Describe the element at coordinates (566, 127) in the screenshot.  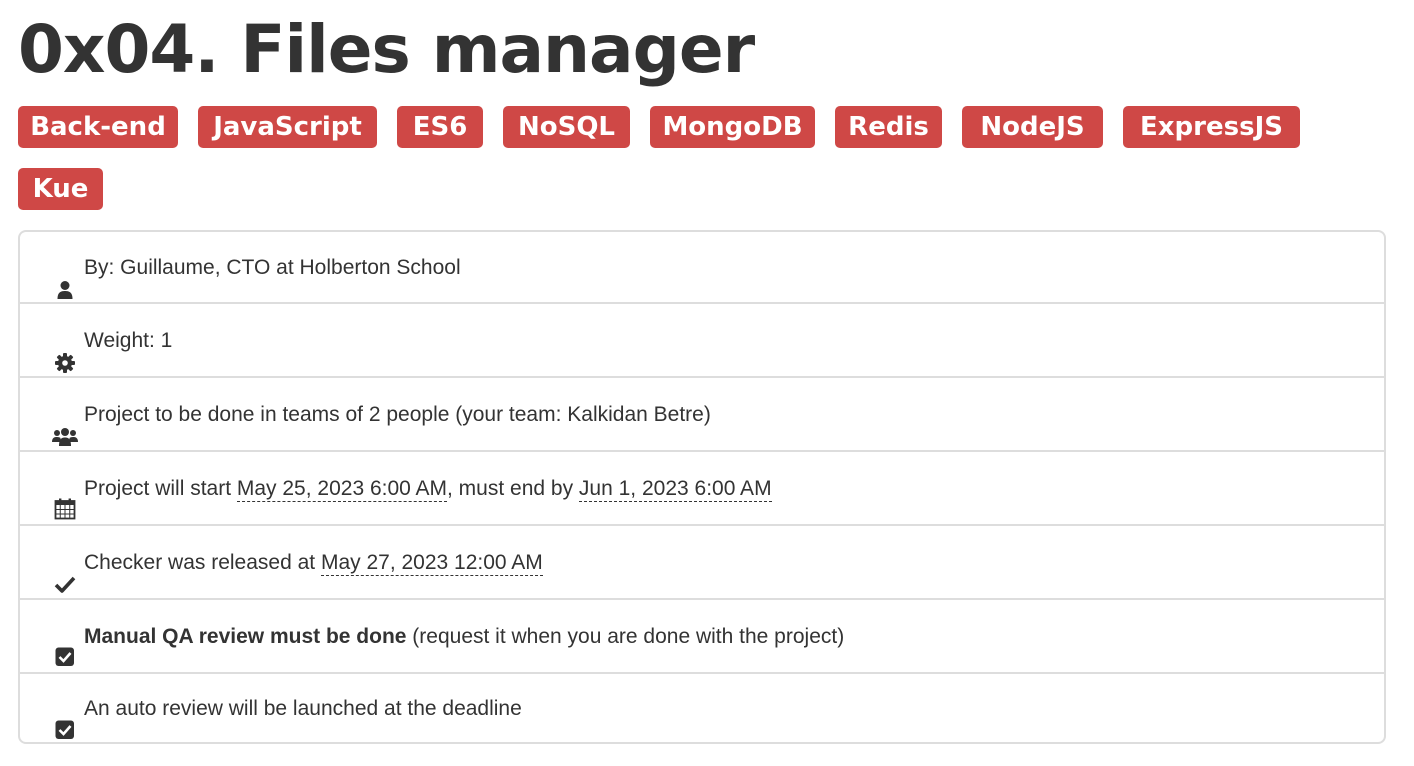
I see `tag-nosql: NoSQL` at that location.